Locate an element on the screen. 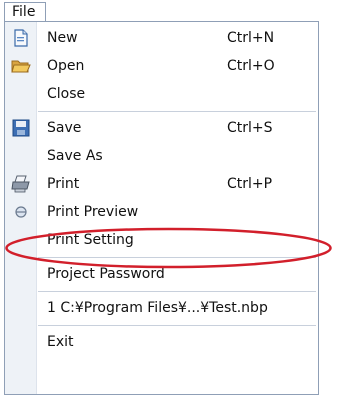 Image resolution: width=347 pixels, height=399 pixels. open-folder-icon is located at coordinates (21, 66).